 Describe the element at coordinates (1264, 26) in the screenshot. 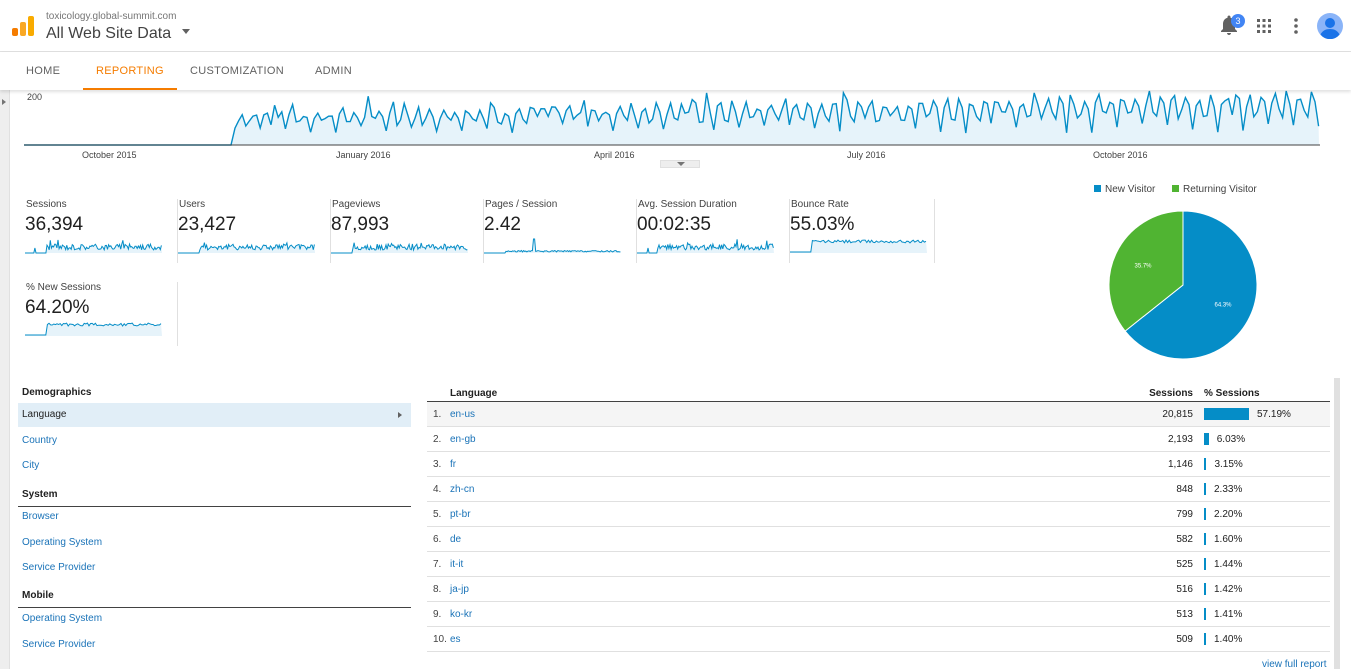

I see `apps-grid-icon` at that location.